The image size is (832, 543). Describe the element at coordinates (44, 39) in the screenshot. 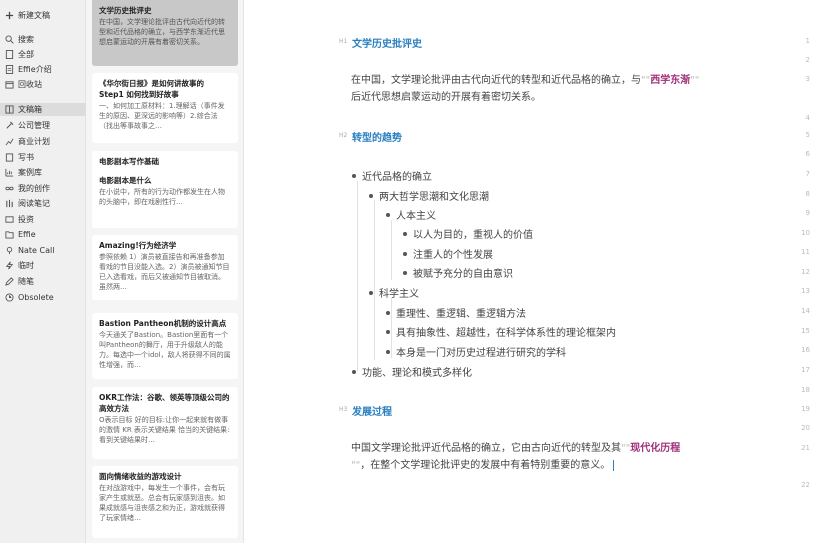

I see `sidebar-item-search: 搜索` at that location.